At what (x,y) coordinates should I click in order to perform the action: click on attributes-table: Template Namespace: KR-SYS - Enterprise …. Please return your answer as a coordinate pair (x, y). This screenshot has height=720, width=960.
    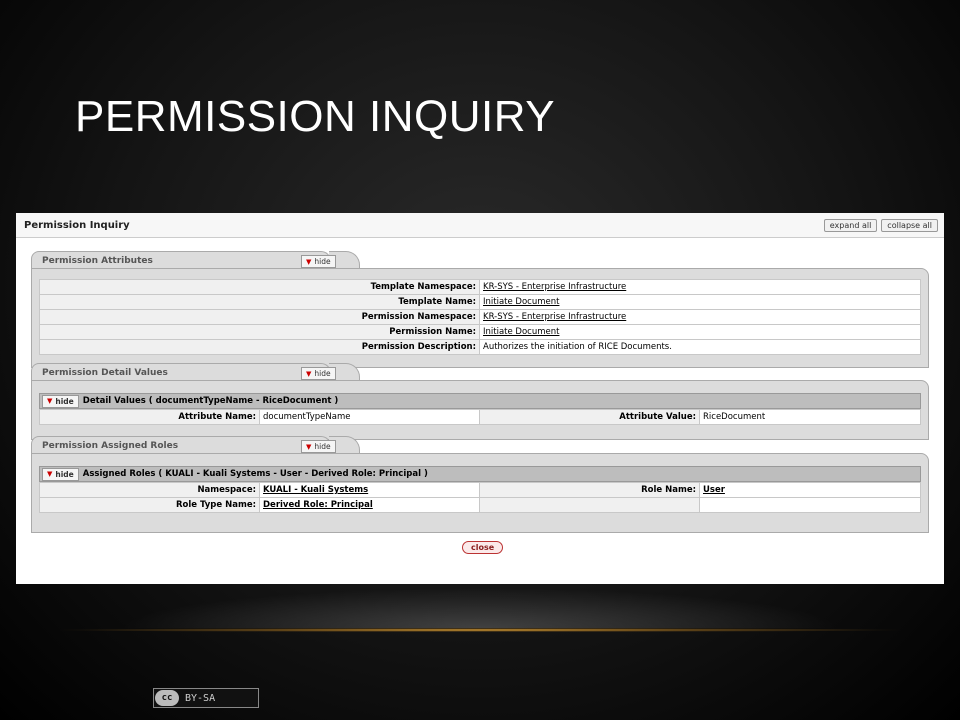
    Looking at the image, I should click on (480, 317).